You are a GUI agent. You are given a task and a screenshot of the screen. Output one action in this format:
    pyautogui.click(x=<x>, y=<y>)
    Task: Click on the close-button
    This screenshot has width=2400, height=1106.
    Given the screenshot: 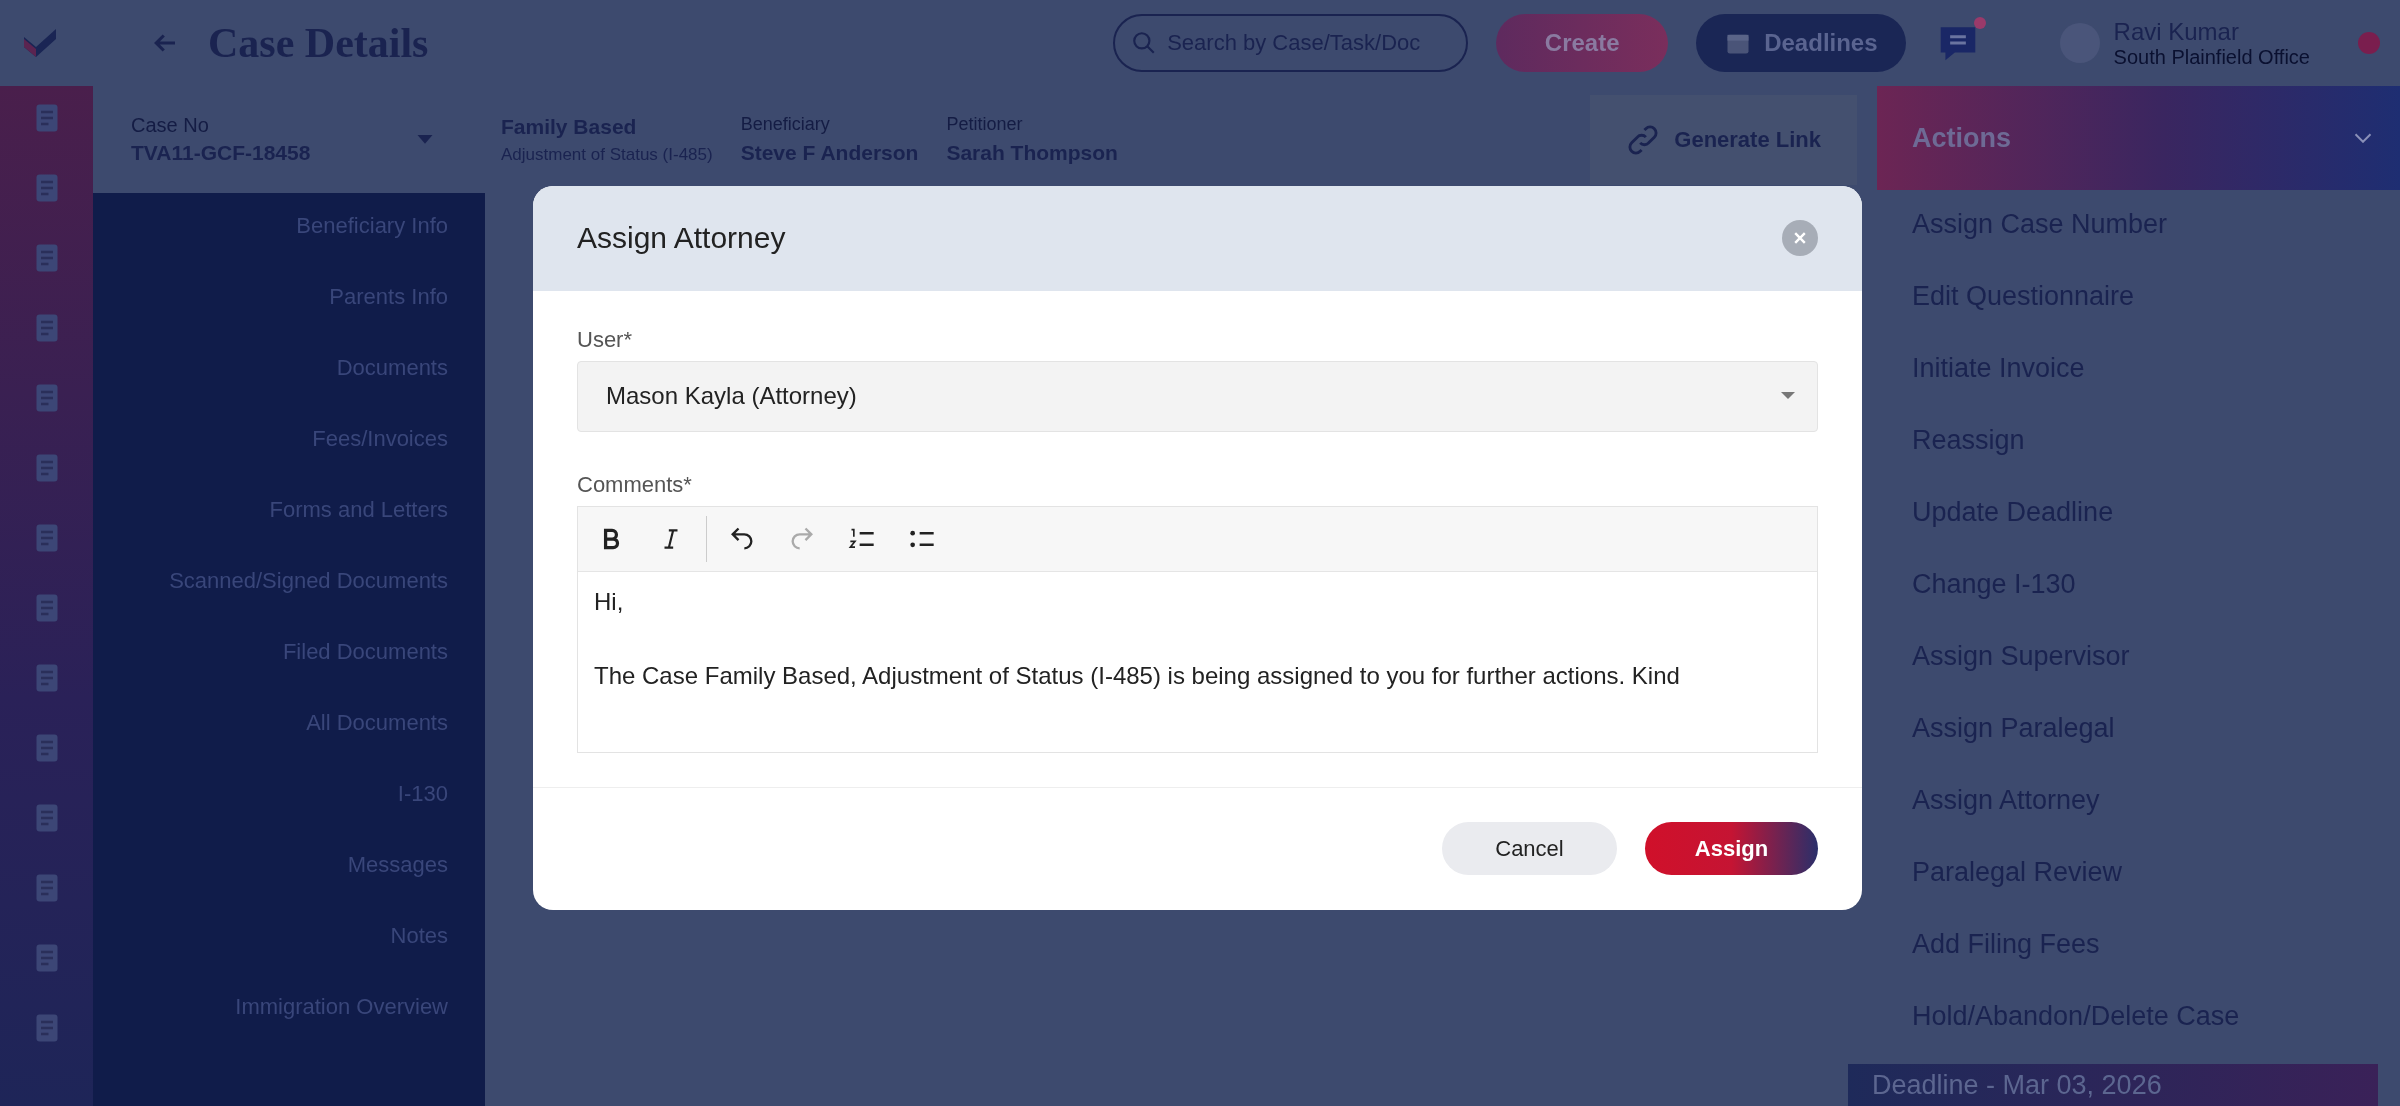 What is the action you would take?
    pyautogui.click(x=1800, y=238)
    